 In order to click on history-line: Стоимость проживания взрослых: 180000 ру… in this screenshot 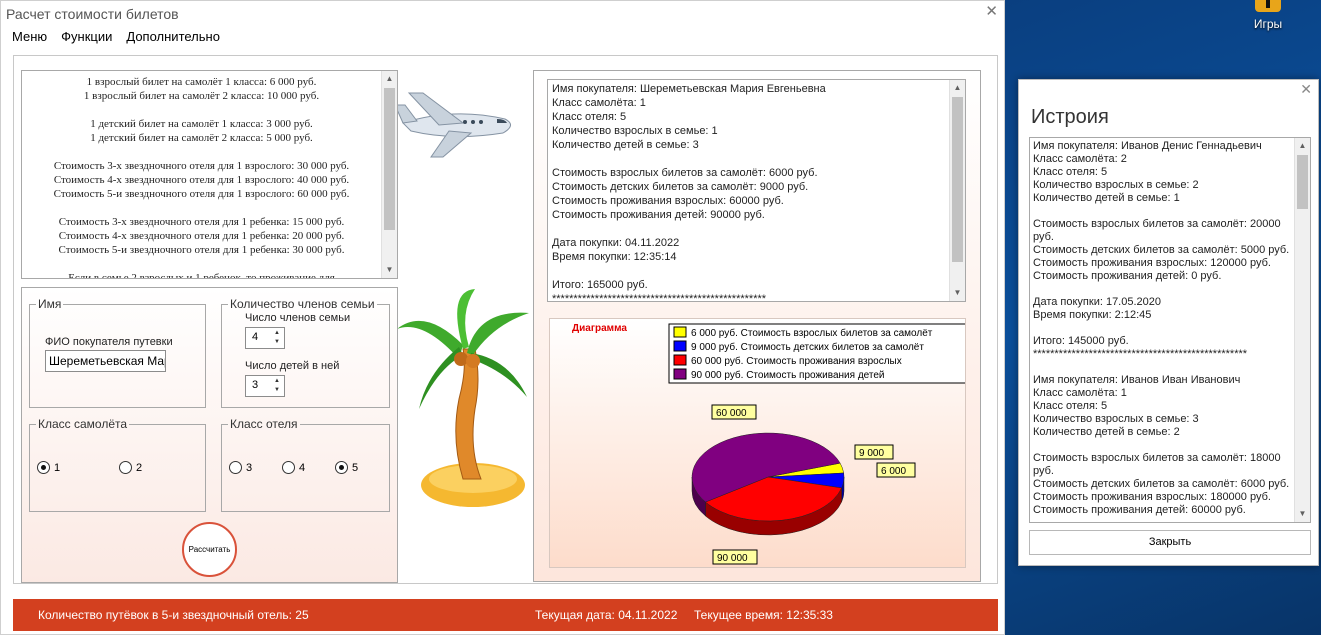, I will do `click(1152, 497)`.